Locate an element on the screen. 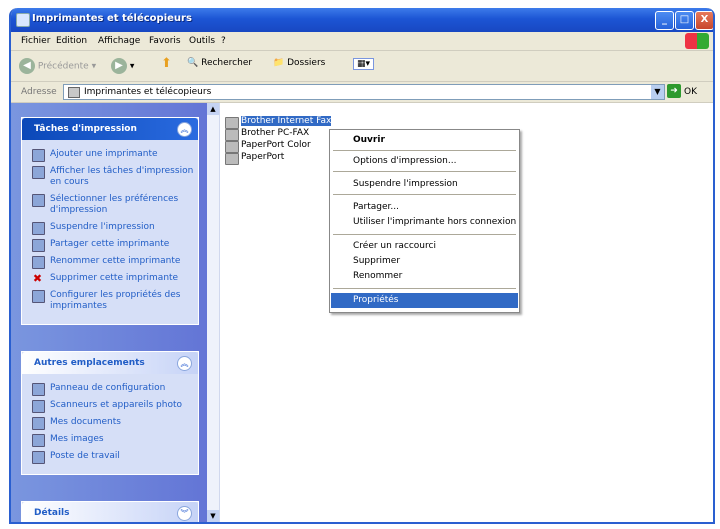 This screenshot has height=529, width=720. ctx-create-shortcut: Créer un raccourci is located at coordinates (424, 246).